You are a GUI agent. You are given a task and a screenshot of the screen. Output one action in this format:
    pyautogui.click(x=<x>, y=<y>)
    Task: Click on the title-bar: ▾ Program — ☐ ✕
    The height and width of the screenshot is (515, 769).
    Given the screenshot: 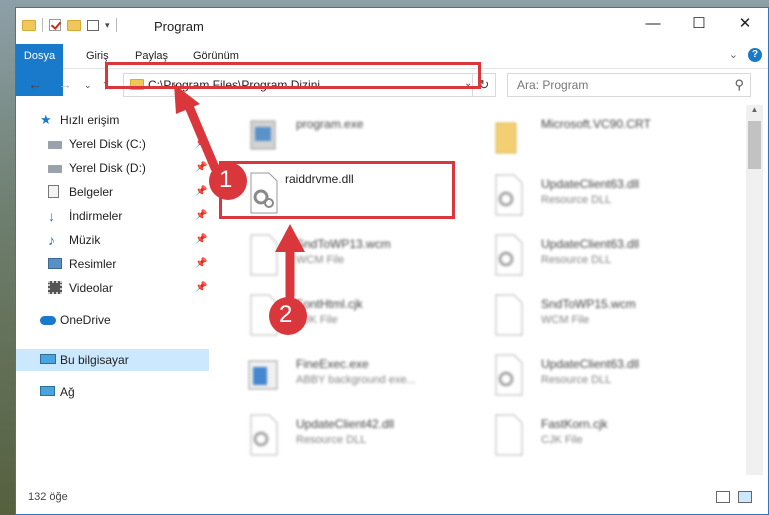 What is the action you would take?
    pyautogui.click(x=392, y=26)
    